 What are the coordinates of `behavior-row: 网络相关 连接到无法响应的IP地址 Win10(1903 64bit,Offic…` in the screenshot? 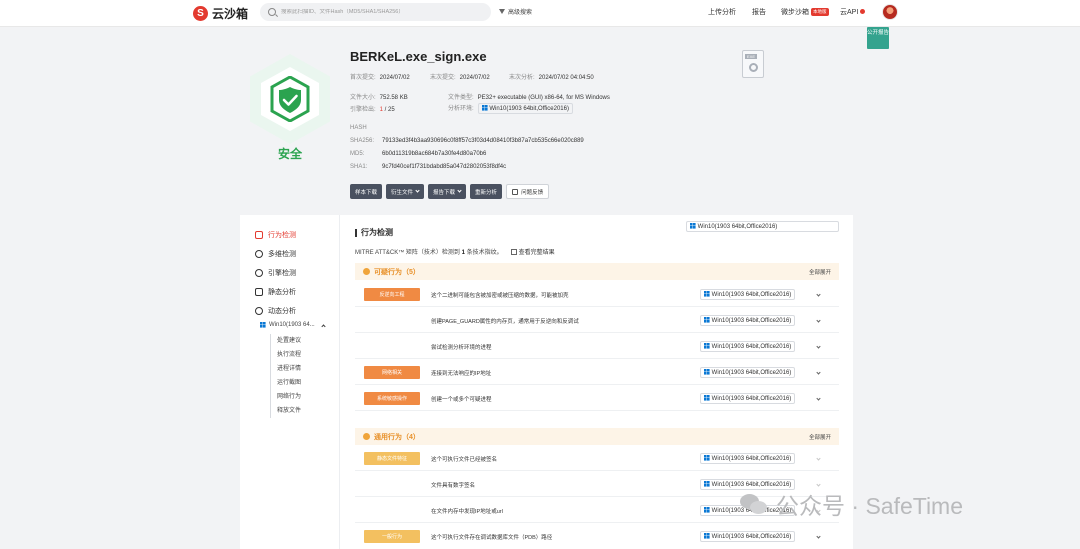 It's located at (597, 373).